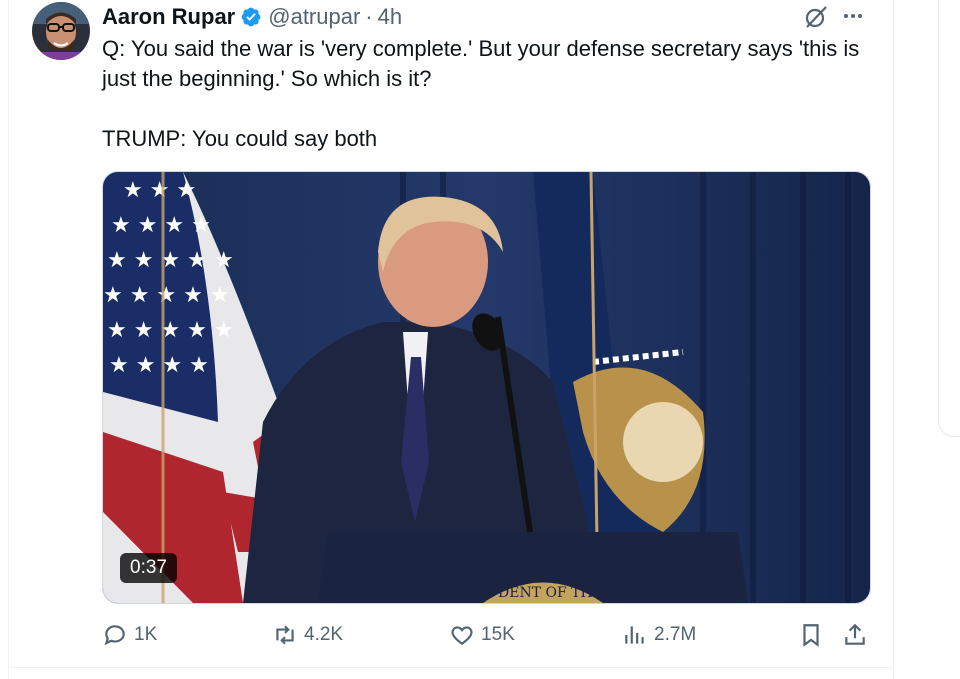 Image resolution: width=960 pixels, height=679 pixels. Describe the element at coordinates (285, 635) in the screenshot. I see `repost-icon` at that location.